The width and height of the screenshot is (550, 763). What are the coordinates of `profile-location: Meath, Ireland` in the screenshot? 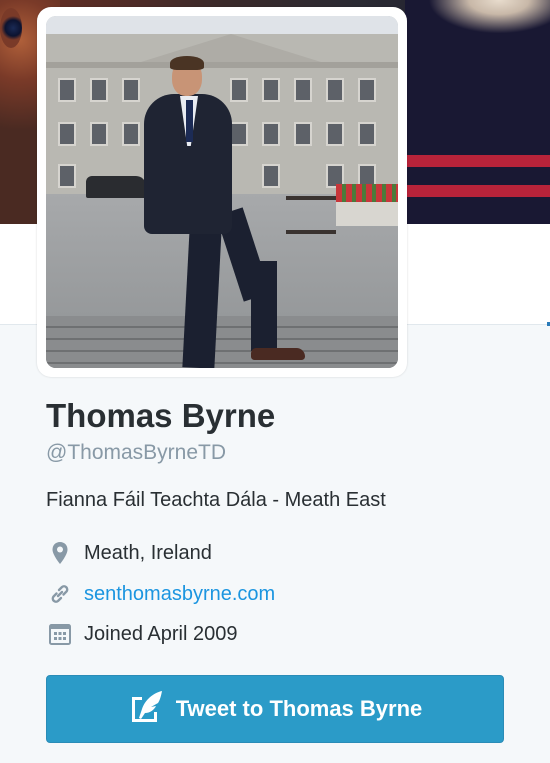 It's located at (129, 553).